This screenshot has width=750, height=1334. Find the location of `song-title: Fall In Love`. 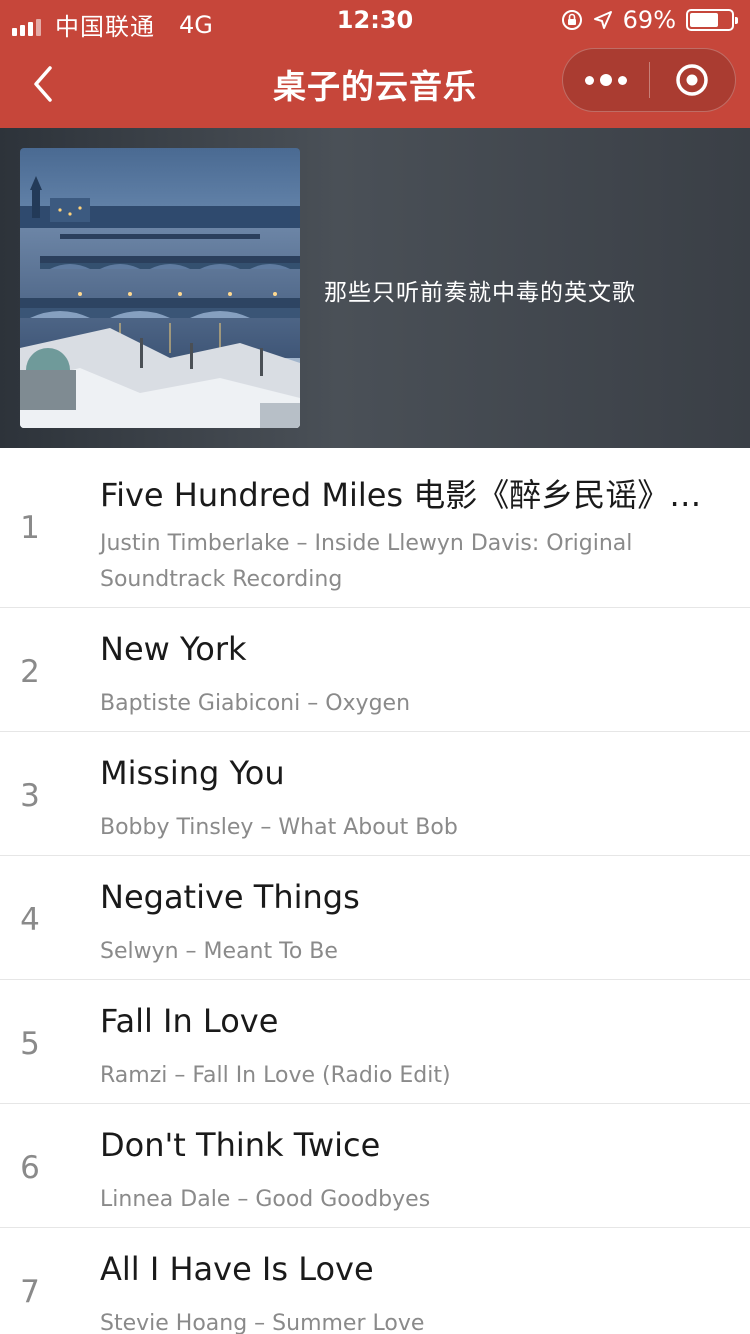

song-title: Fall In Love is located at coordinates (189, 1021).